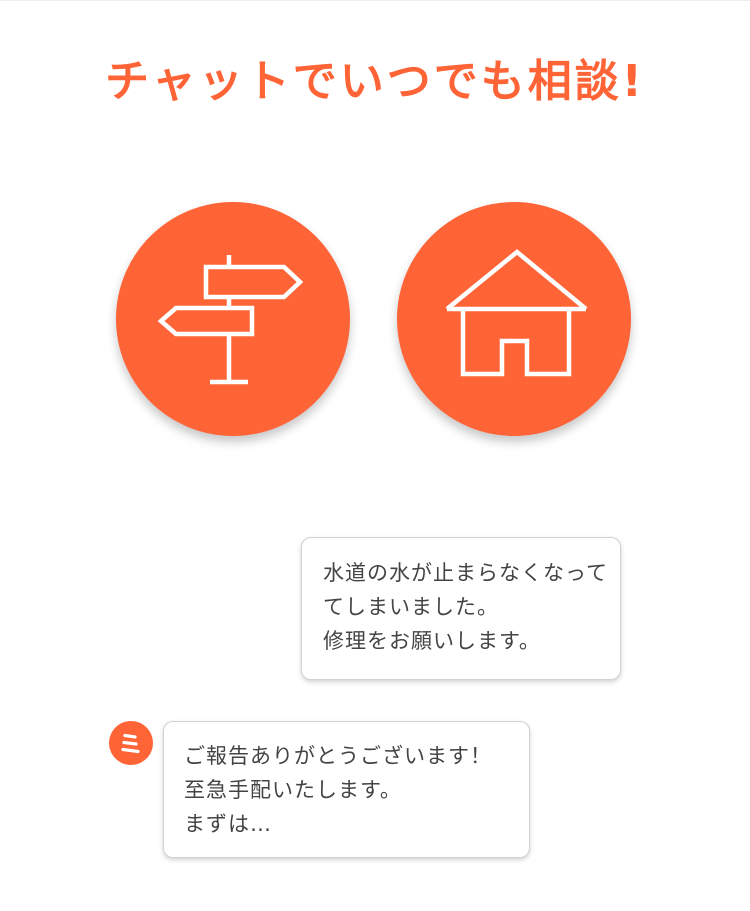  I want to click on chat-operator-avatar-icon, so click(130, 743).